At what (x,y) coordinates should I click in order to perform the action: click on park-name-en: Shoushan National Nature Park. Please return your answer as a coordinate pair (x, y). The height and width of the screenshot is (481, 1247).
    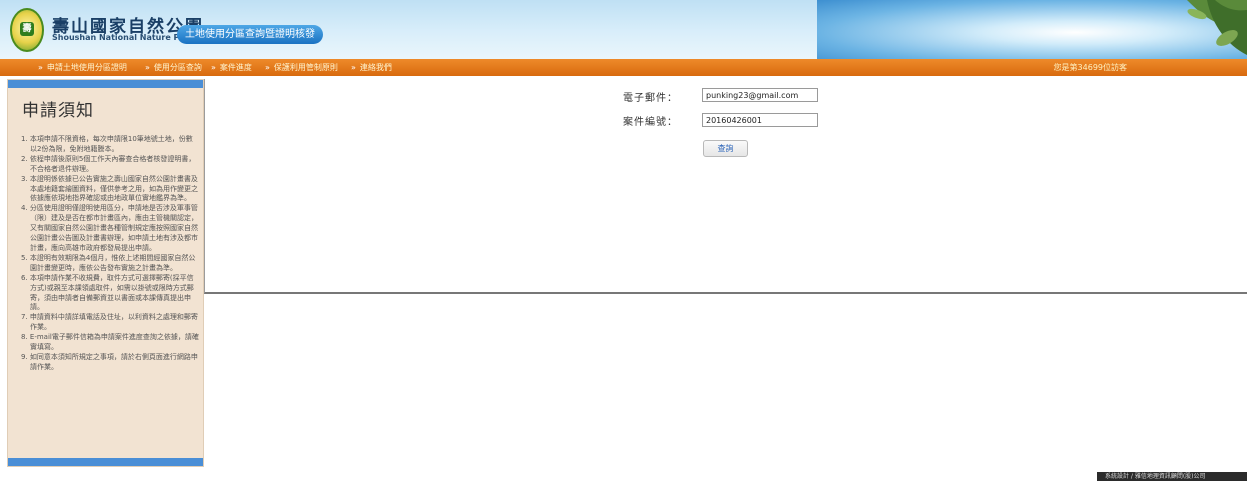
    Looking at the image, I should click on (123, 37).